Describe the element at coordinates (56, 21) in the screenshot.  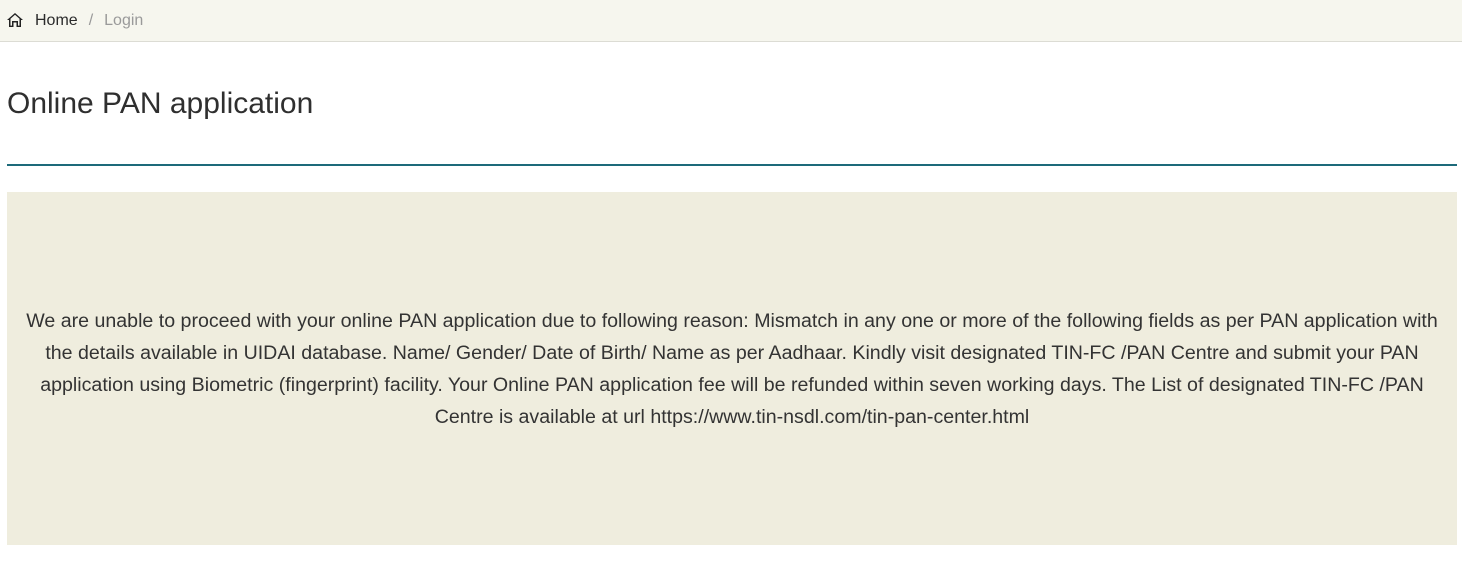
I see `breadcrumb-home-link: Home` at that location.